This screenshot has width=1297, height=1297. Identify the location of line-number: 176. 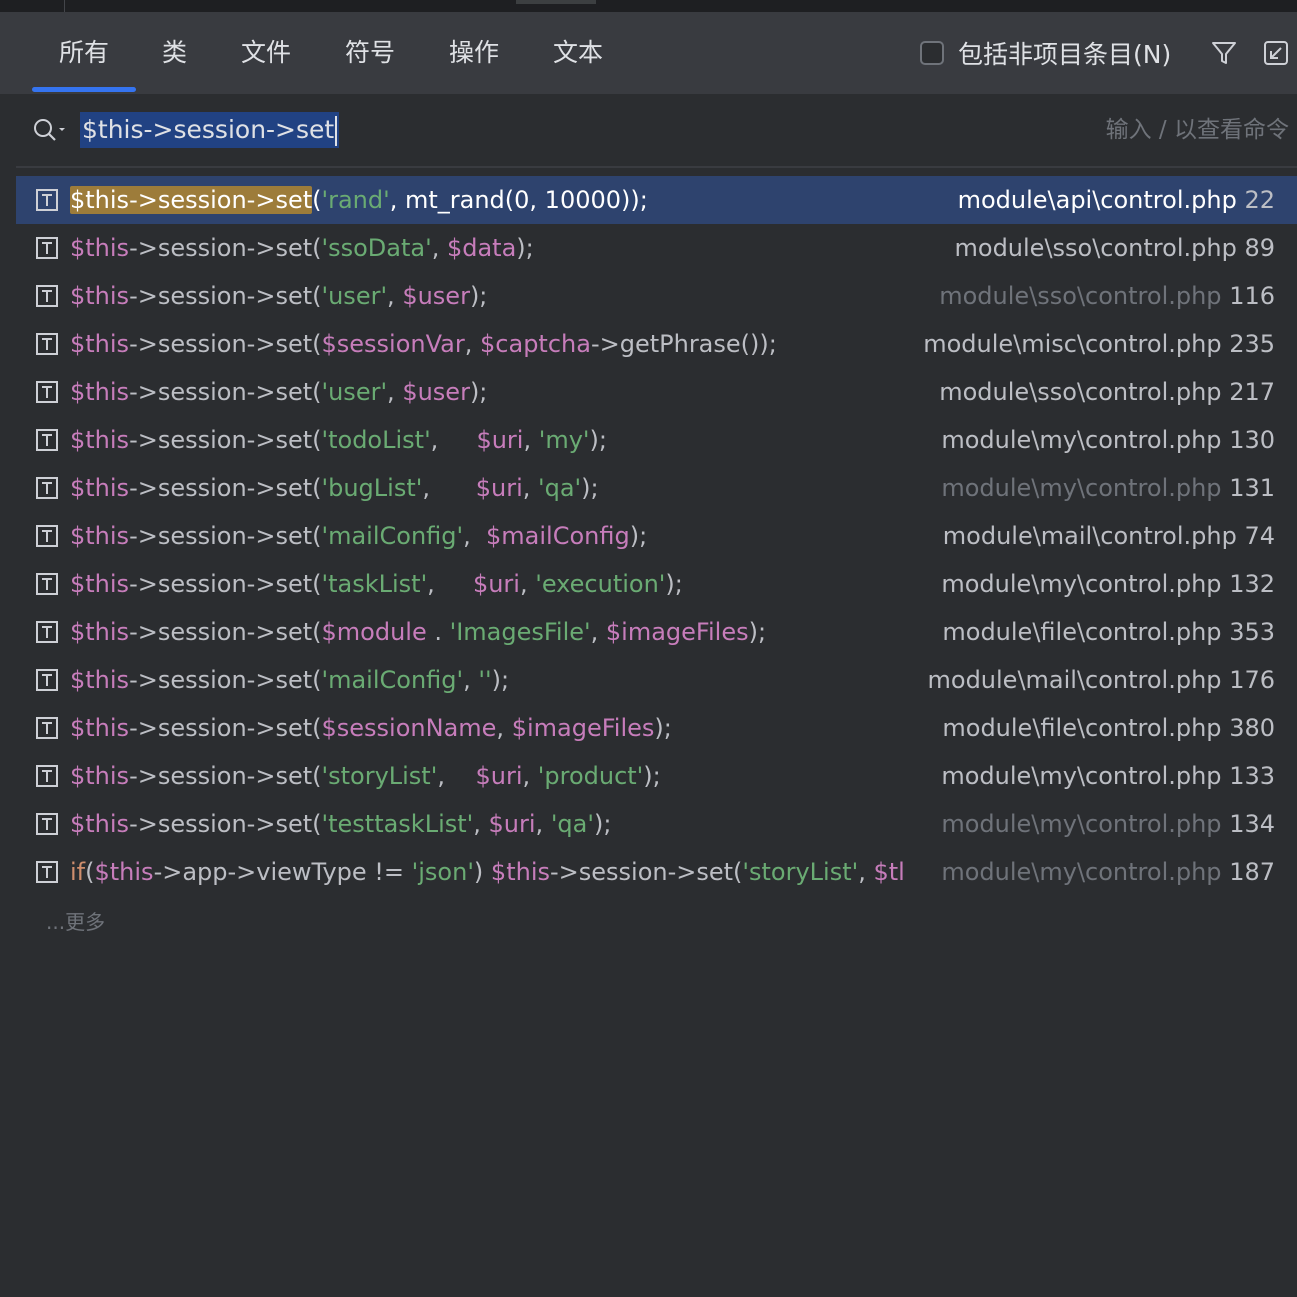
(1252, 680).